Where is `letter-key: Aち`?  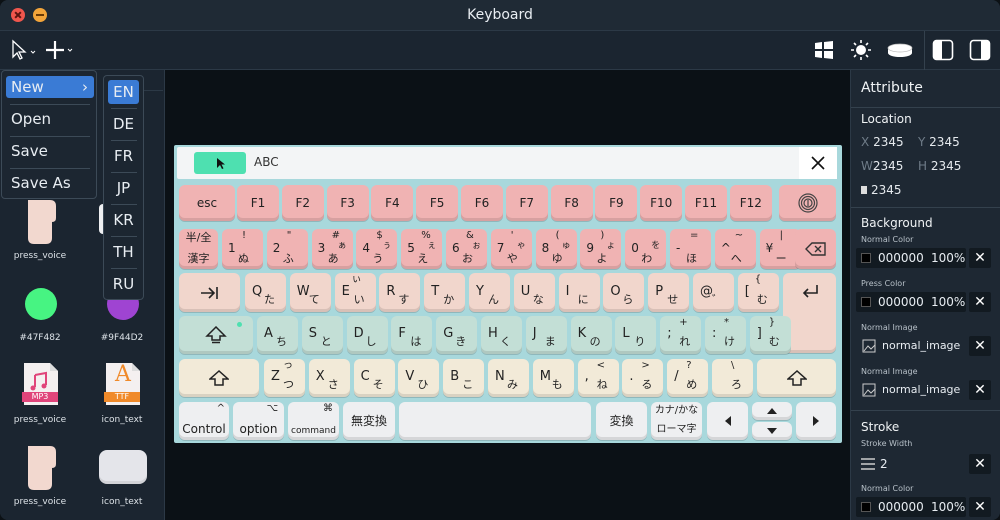
letter-key: Aち is located at coordinates (277, 335).